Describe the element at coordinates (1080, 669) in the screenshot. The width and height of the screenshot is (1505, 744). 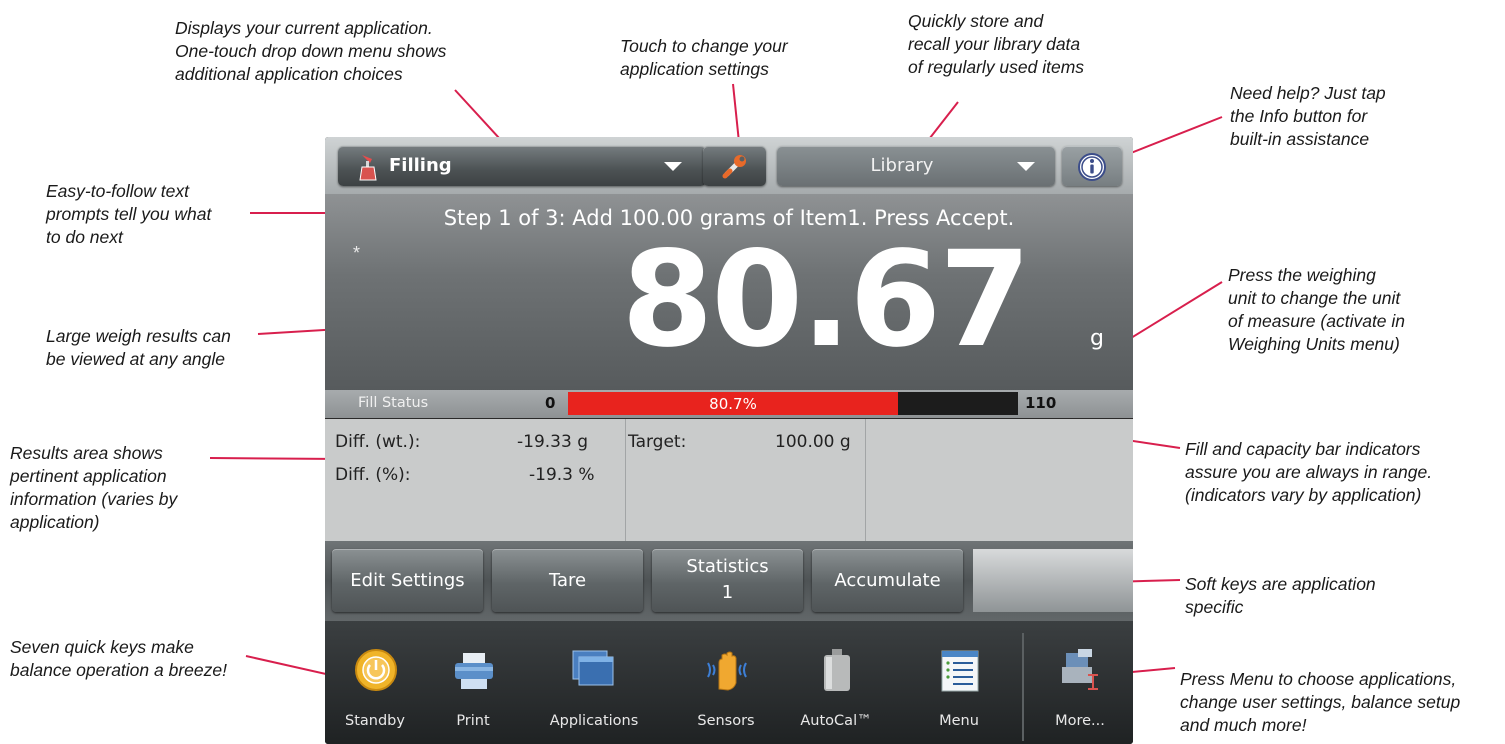
I see `more-tools-icon` at that location.